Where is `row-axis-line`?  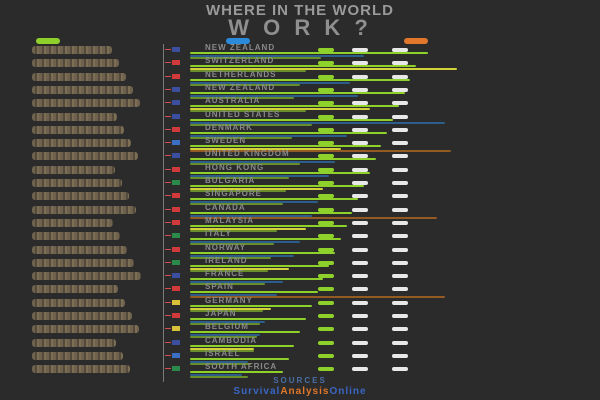
row-axis-line is located at coordinates (163, 213).